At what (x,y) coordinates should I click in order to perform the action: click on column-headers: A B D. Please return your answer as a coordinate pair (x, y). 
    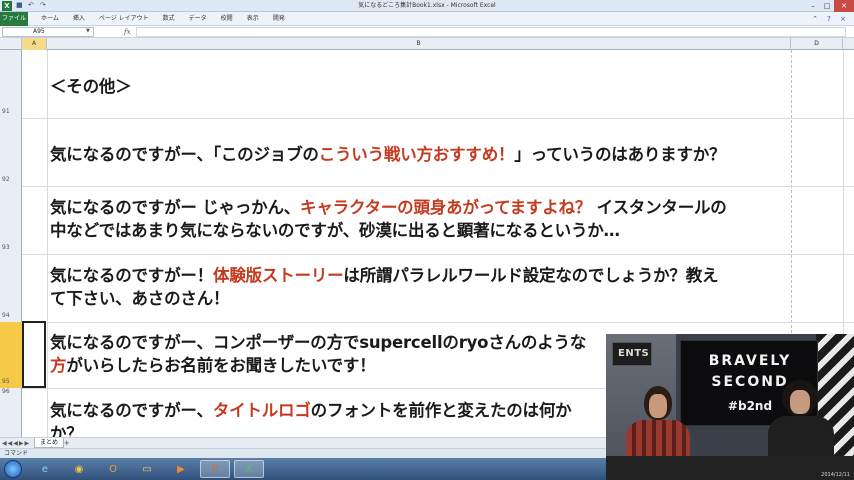
    Looking at the image, I should click on (427, 44).